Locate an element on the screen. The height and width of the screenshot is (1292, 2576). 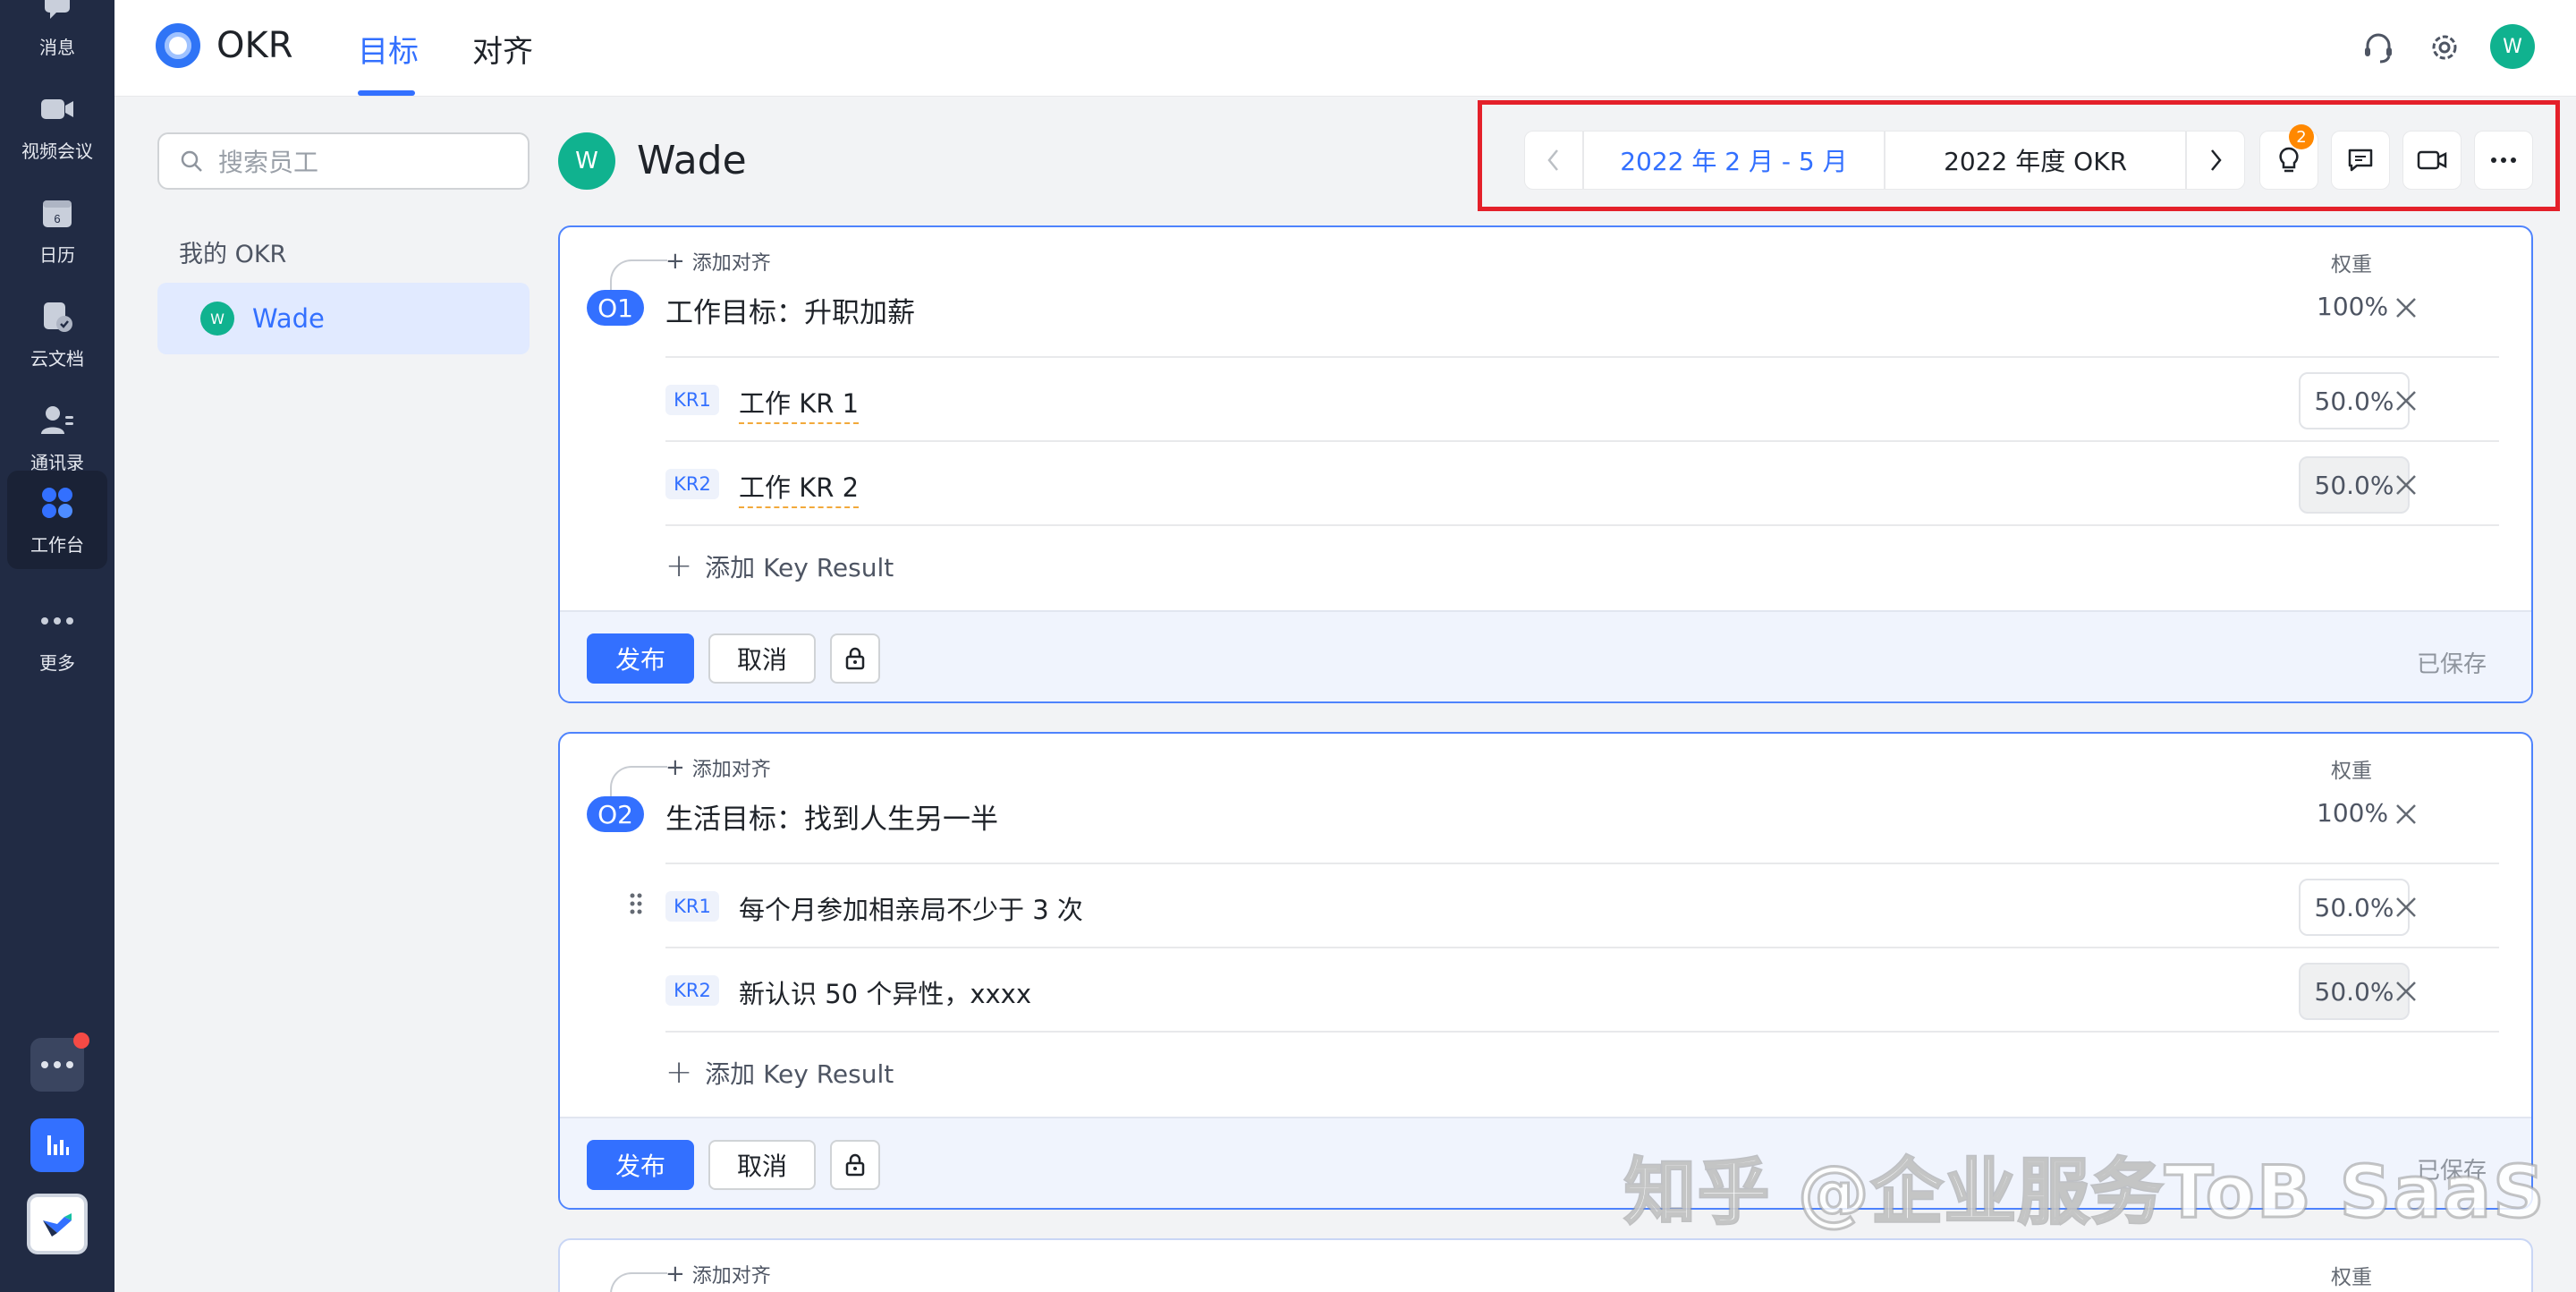
app-logo: OKR is located at coordinates (224, 45).